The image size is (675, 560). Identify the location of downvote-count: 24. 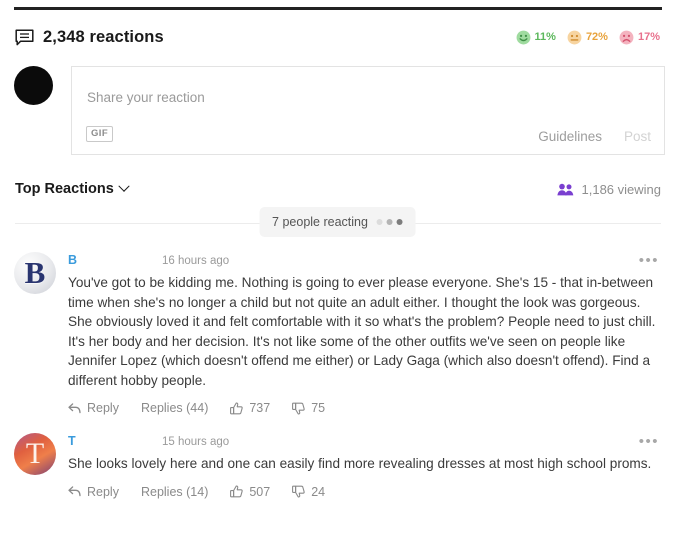
(318, 491).